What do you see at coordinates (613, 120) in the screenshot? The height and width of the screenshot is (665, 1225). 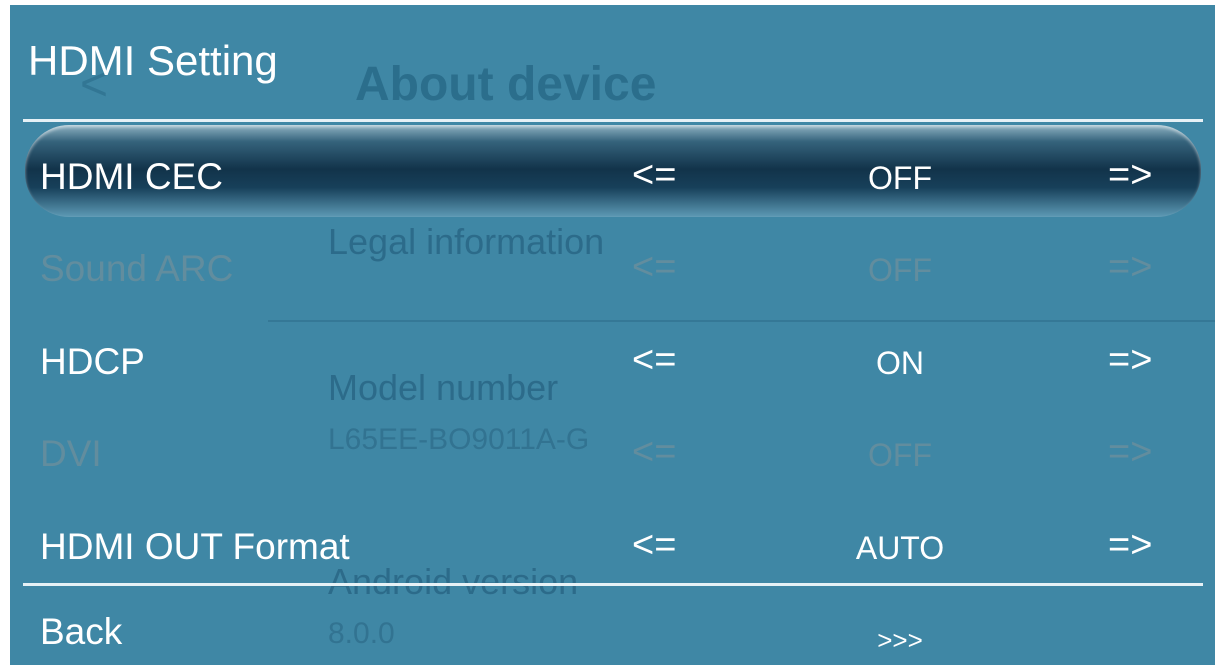 I see `title-divider` at bounding box center [613, 120].